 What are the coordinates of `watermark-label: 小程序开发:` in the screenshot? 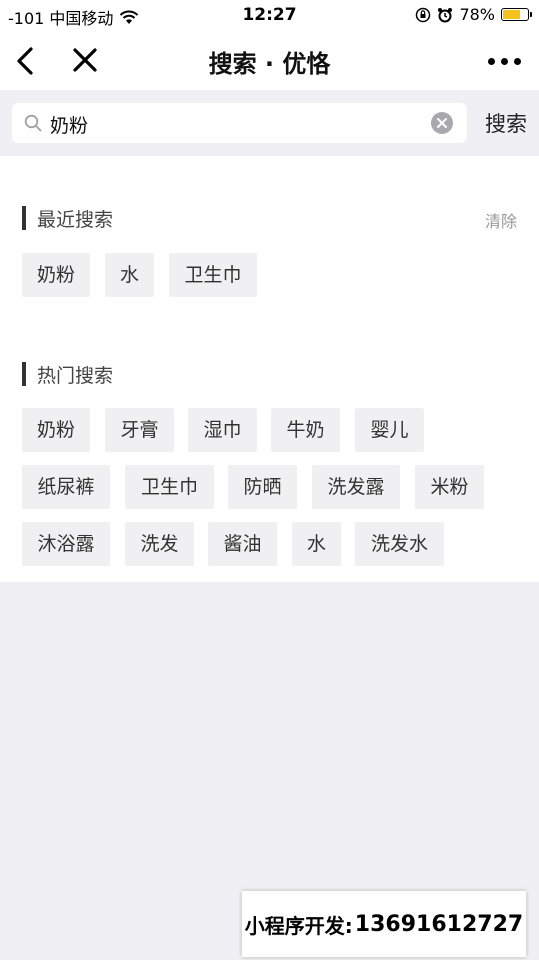 It's located at (298, 925).